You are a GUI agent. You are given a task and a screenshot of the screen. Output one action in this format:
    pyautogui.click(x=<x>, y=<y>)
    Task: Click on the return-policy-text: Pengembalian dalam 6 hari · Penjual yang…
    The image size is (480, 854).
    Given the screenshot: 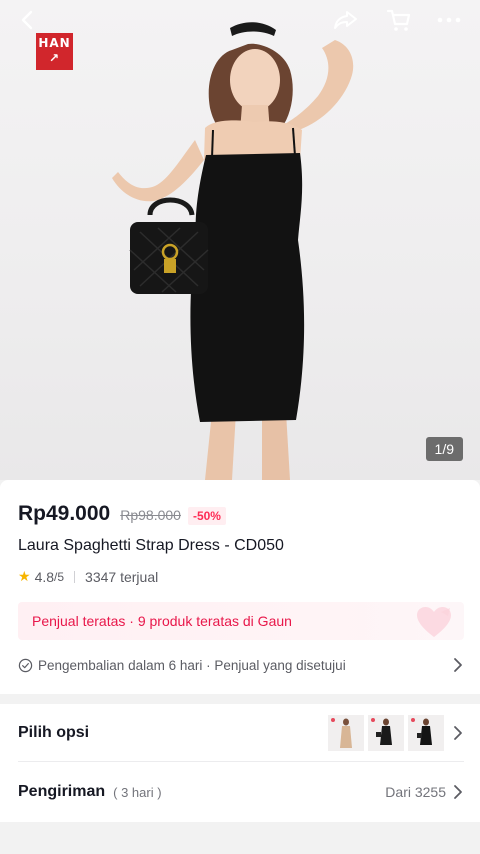 What is the action you would take?
    pyautogui.click(x=192, y=665)
    